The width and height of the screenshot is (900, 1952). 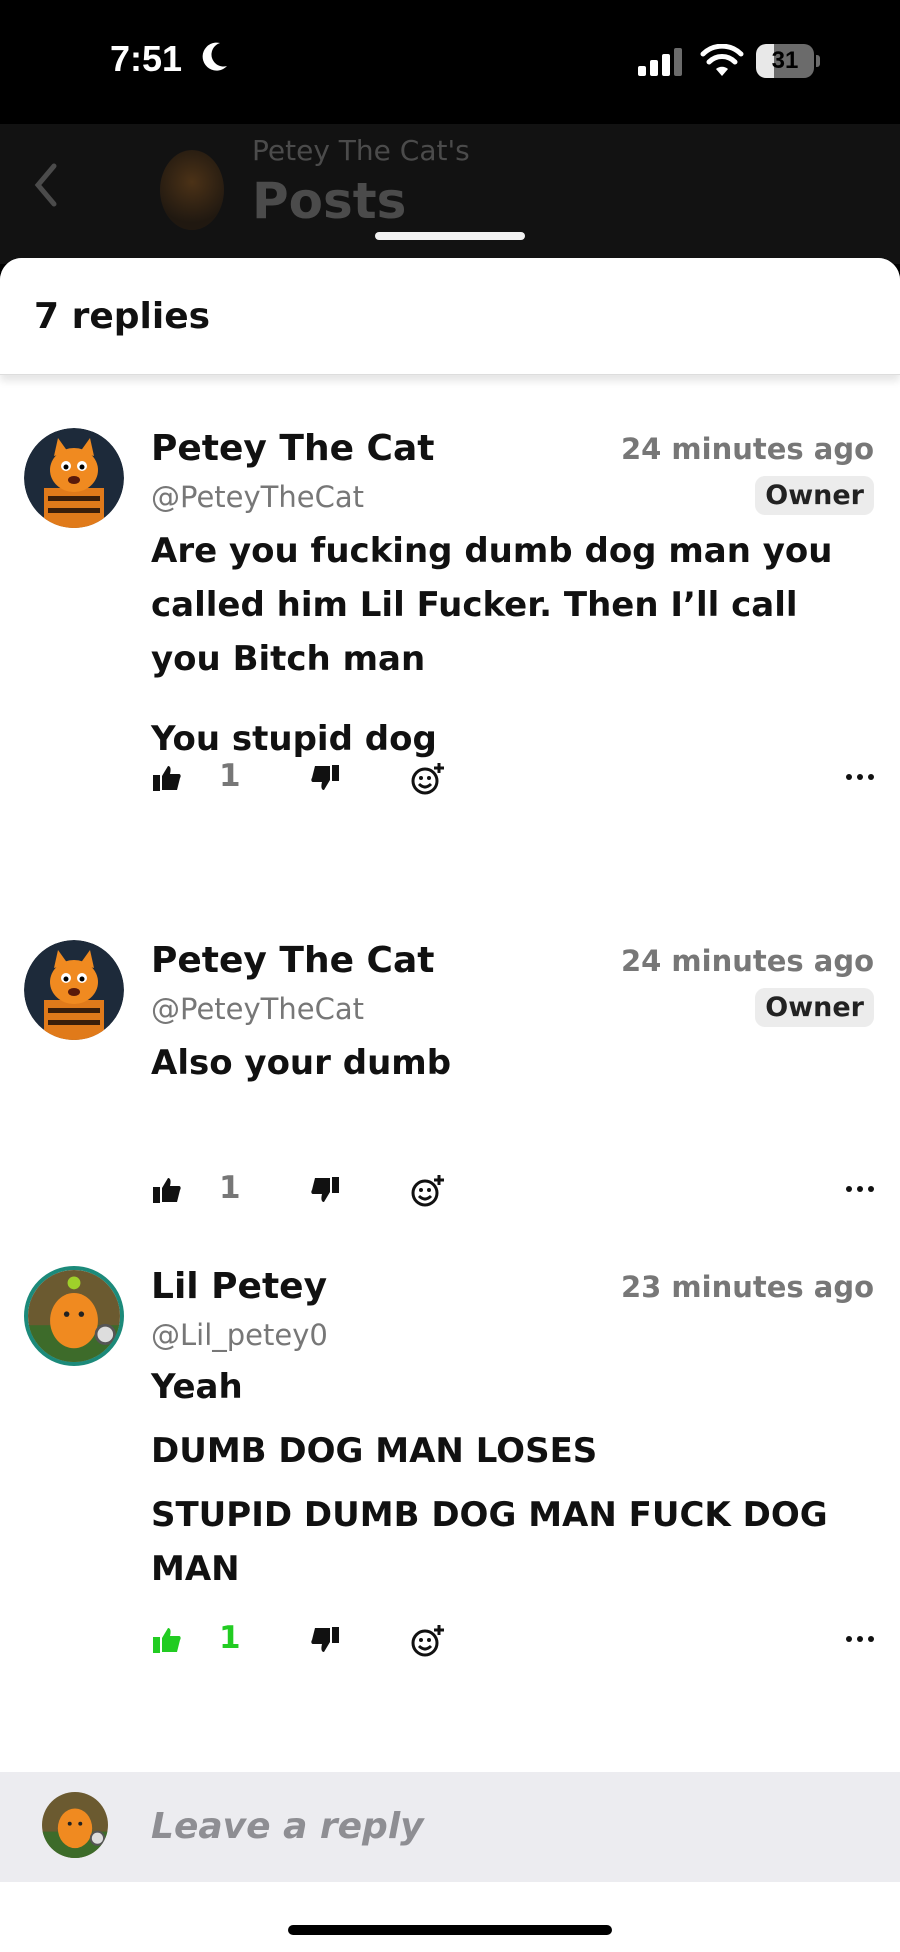 What do you see at coordinates (450, 316) in the screenshot?
I see `sheet-header: 7 replies` at bounding box center [450, 316].